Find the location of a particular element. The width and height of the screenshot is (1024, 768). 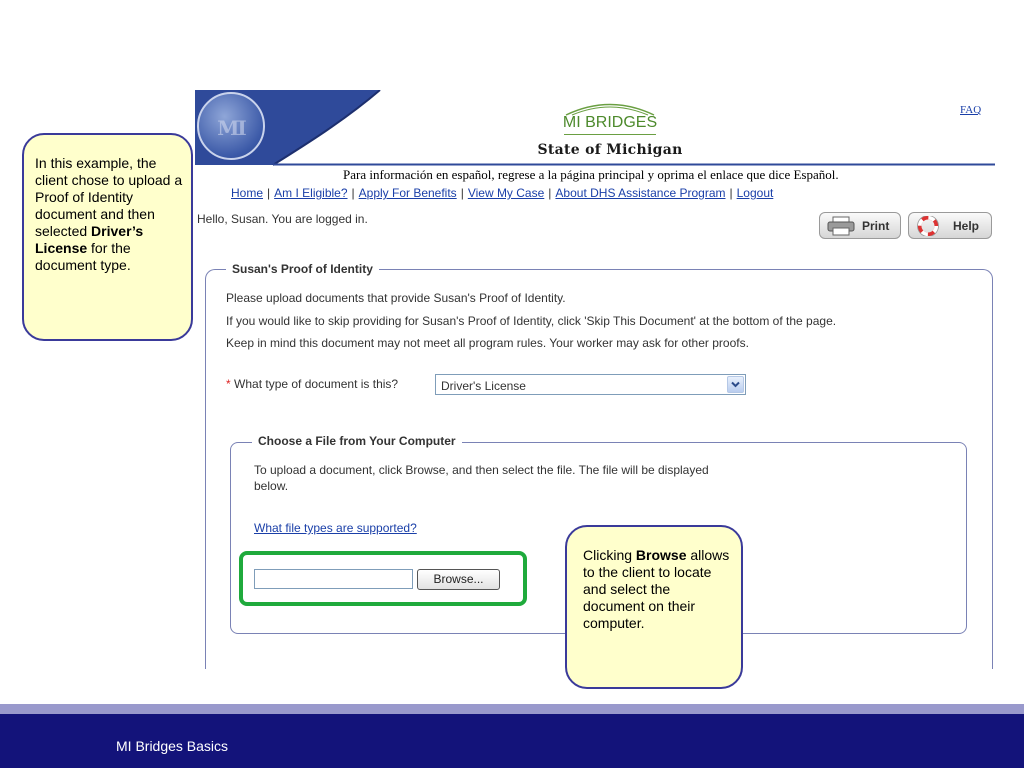

state-seal-logo: MI is located at coordinates (231, 126).